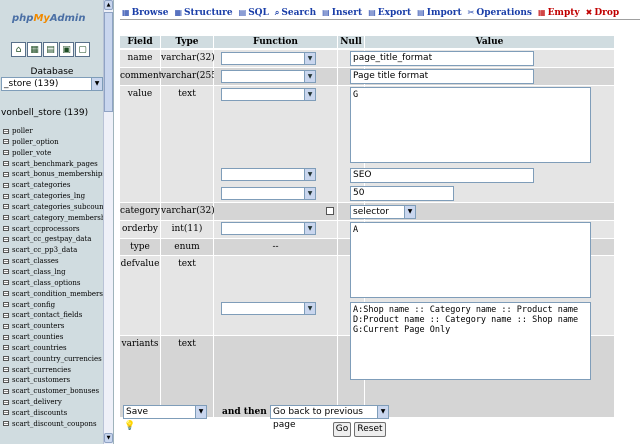  Describe the element at coordinates (39, 348) in the screenshot. I see `sidebar-table-label: scart_countries` at that location.